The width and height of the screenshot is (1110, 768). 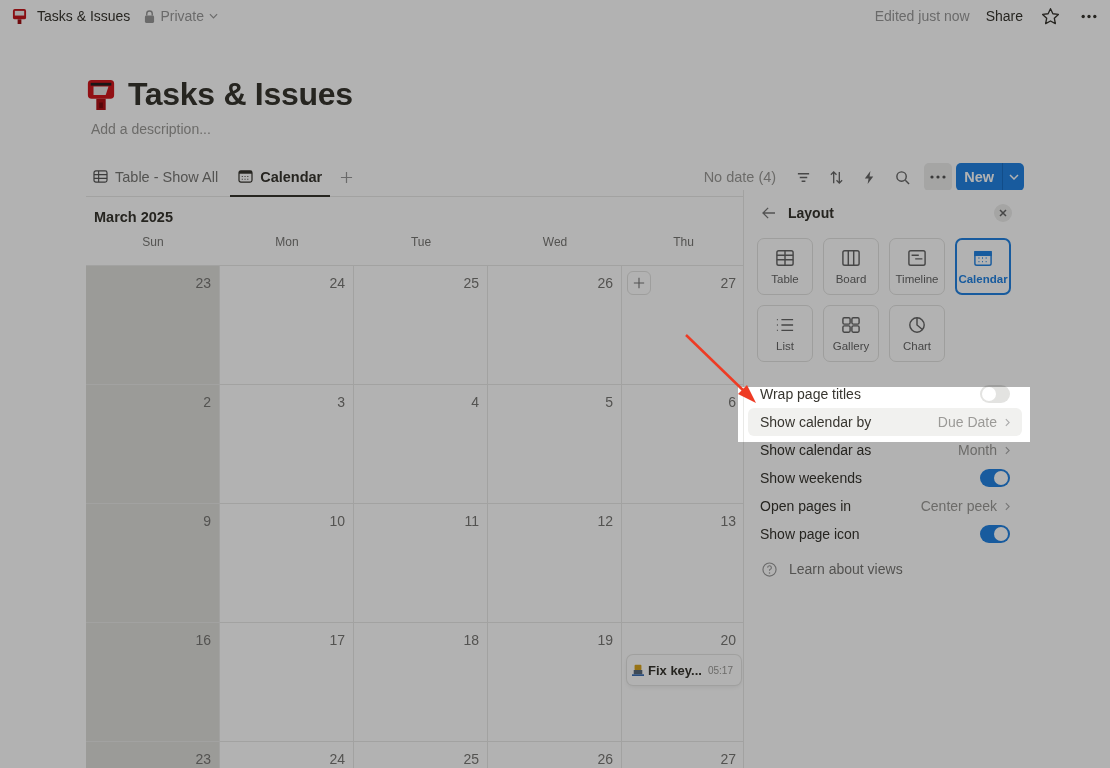 What do you see at coordinates (181, 16) in the screenshot?
I see `privacy-button: Private` at bounding box center [181, 16].